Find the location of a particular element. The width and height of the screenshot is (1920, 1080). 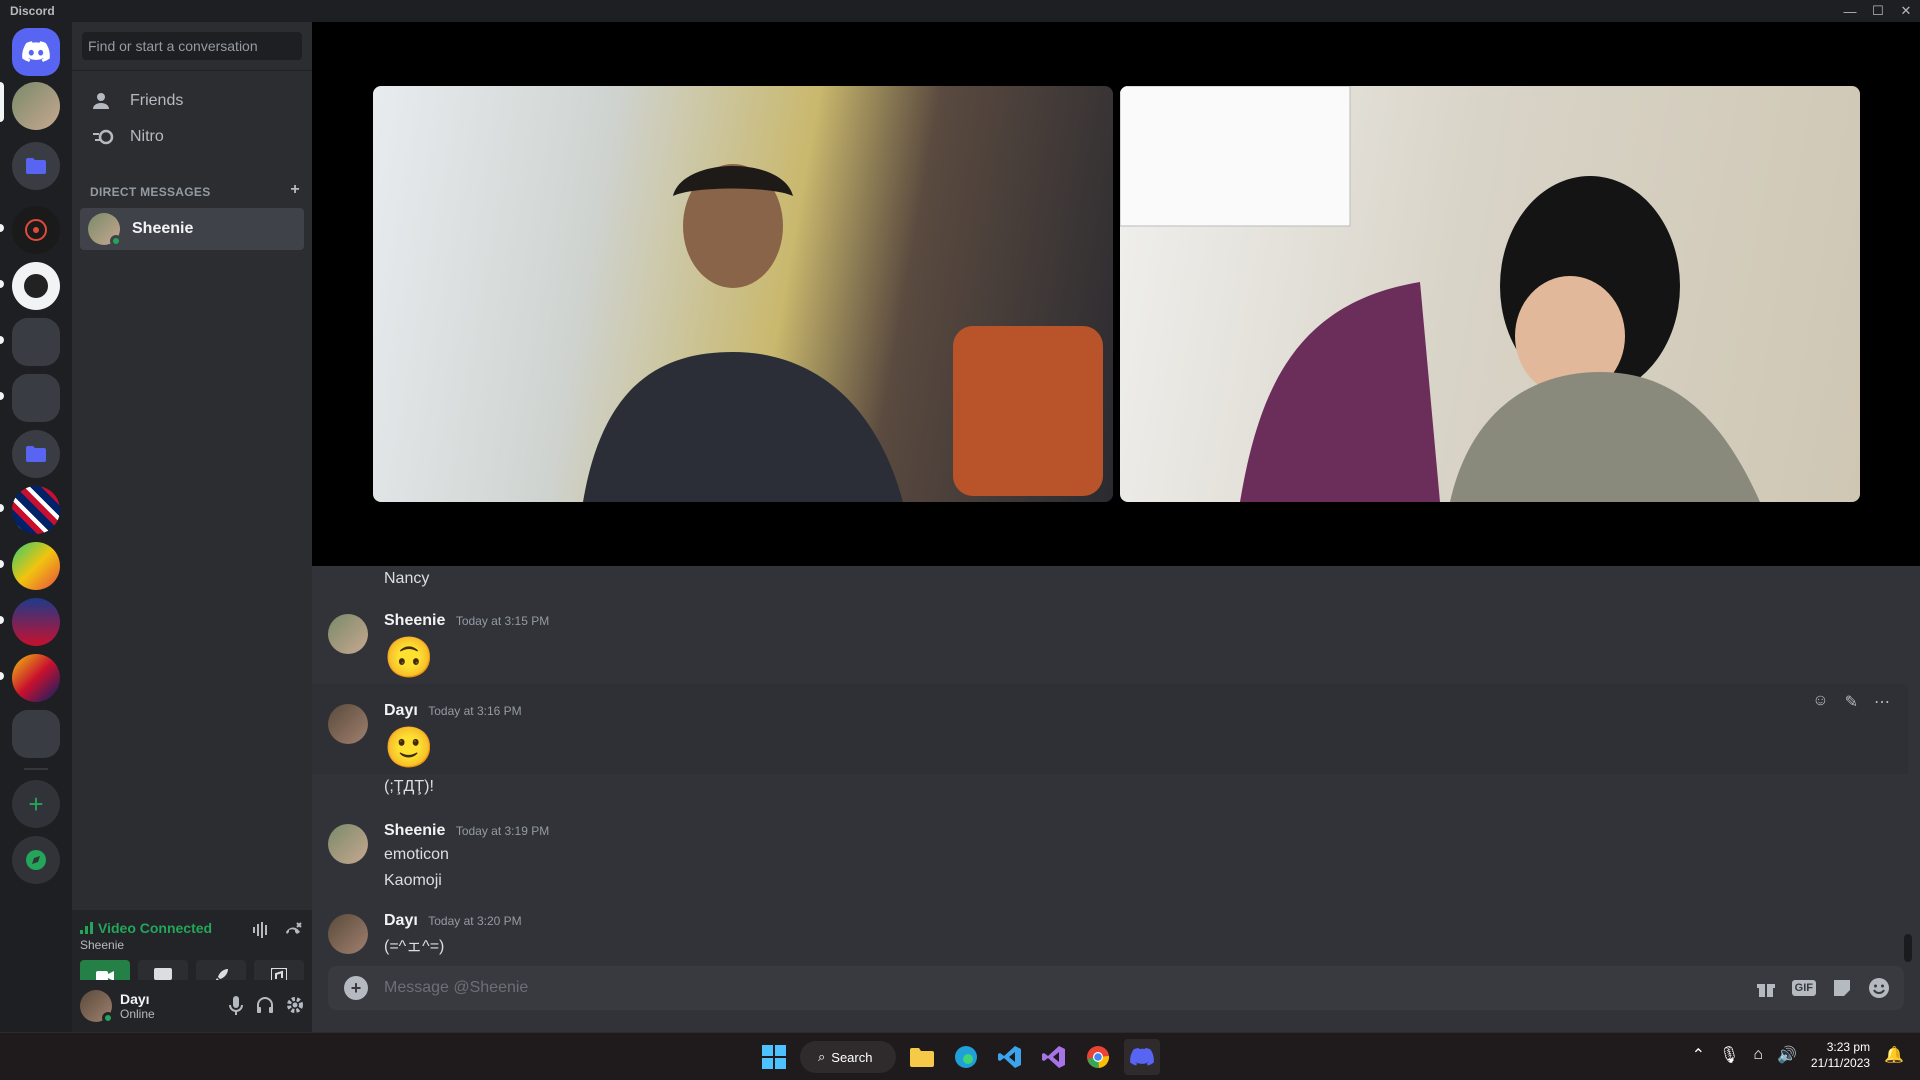

composer-tools: GIF is located at coordinates (1823, 988).